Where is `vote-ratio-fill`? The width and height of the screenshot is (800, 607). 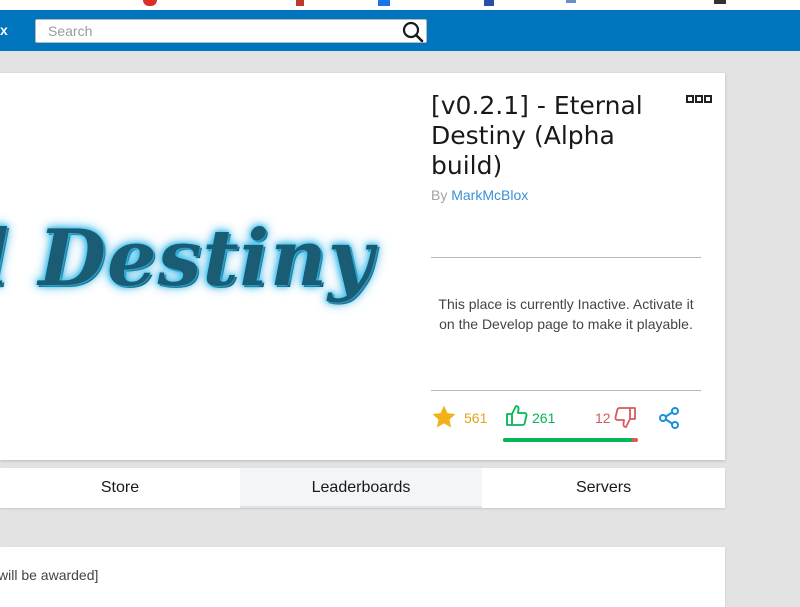
vote-ratio-fill is located at coordinates (568, 440).